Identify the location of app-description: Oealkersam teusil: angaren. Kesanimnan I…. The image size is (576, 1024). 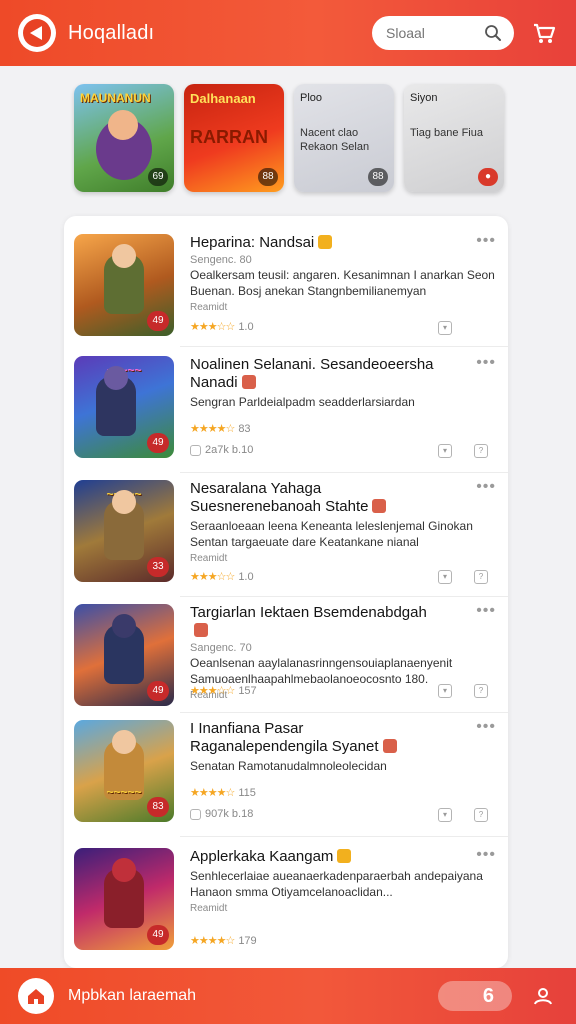
(342, 283).